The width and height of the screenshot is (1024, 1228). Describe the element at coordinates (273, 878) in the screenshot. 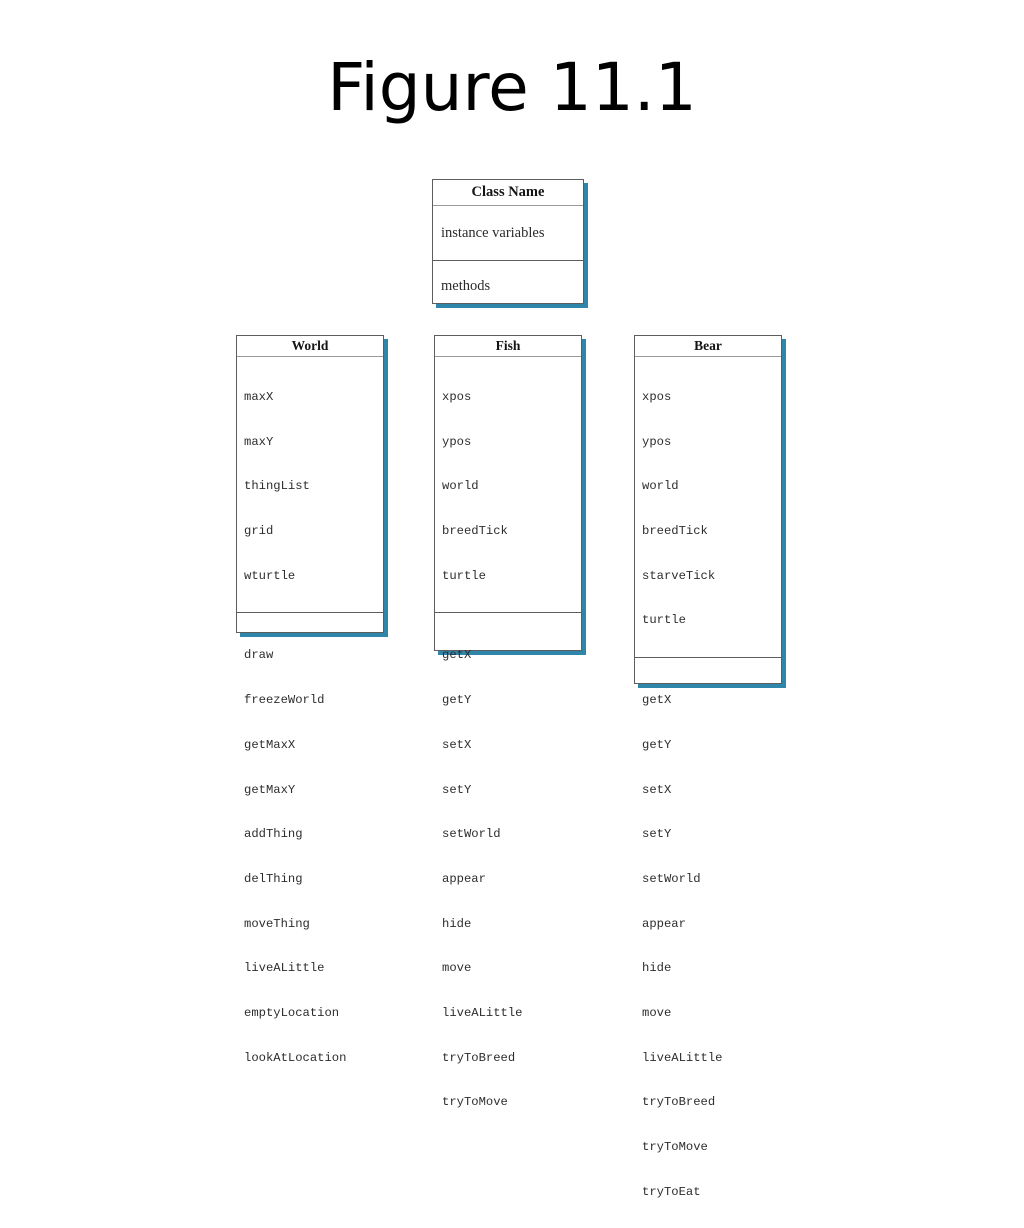

I see `method-item: delThing` at that location.